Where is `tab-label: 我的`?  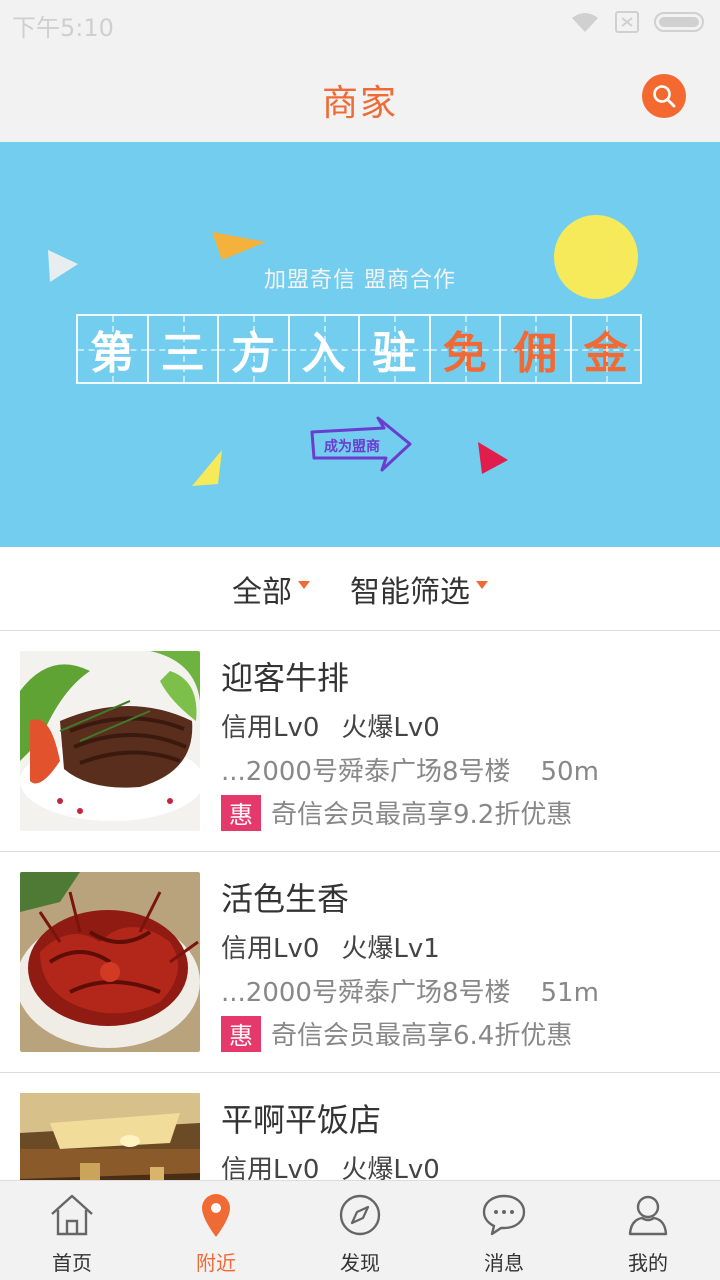 tab-label: 我的 is located at coordinates (648, 1263).